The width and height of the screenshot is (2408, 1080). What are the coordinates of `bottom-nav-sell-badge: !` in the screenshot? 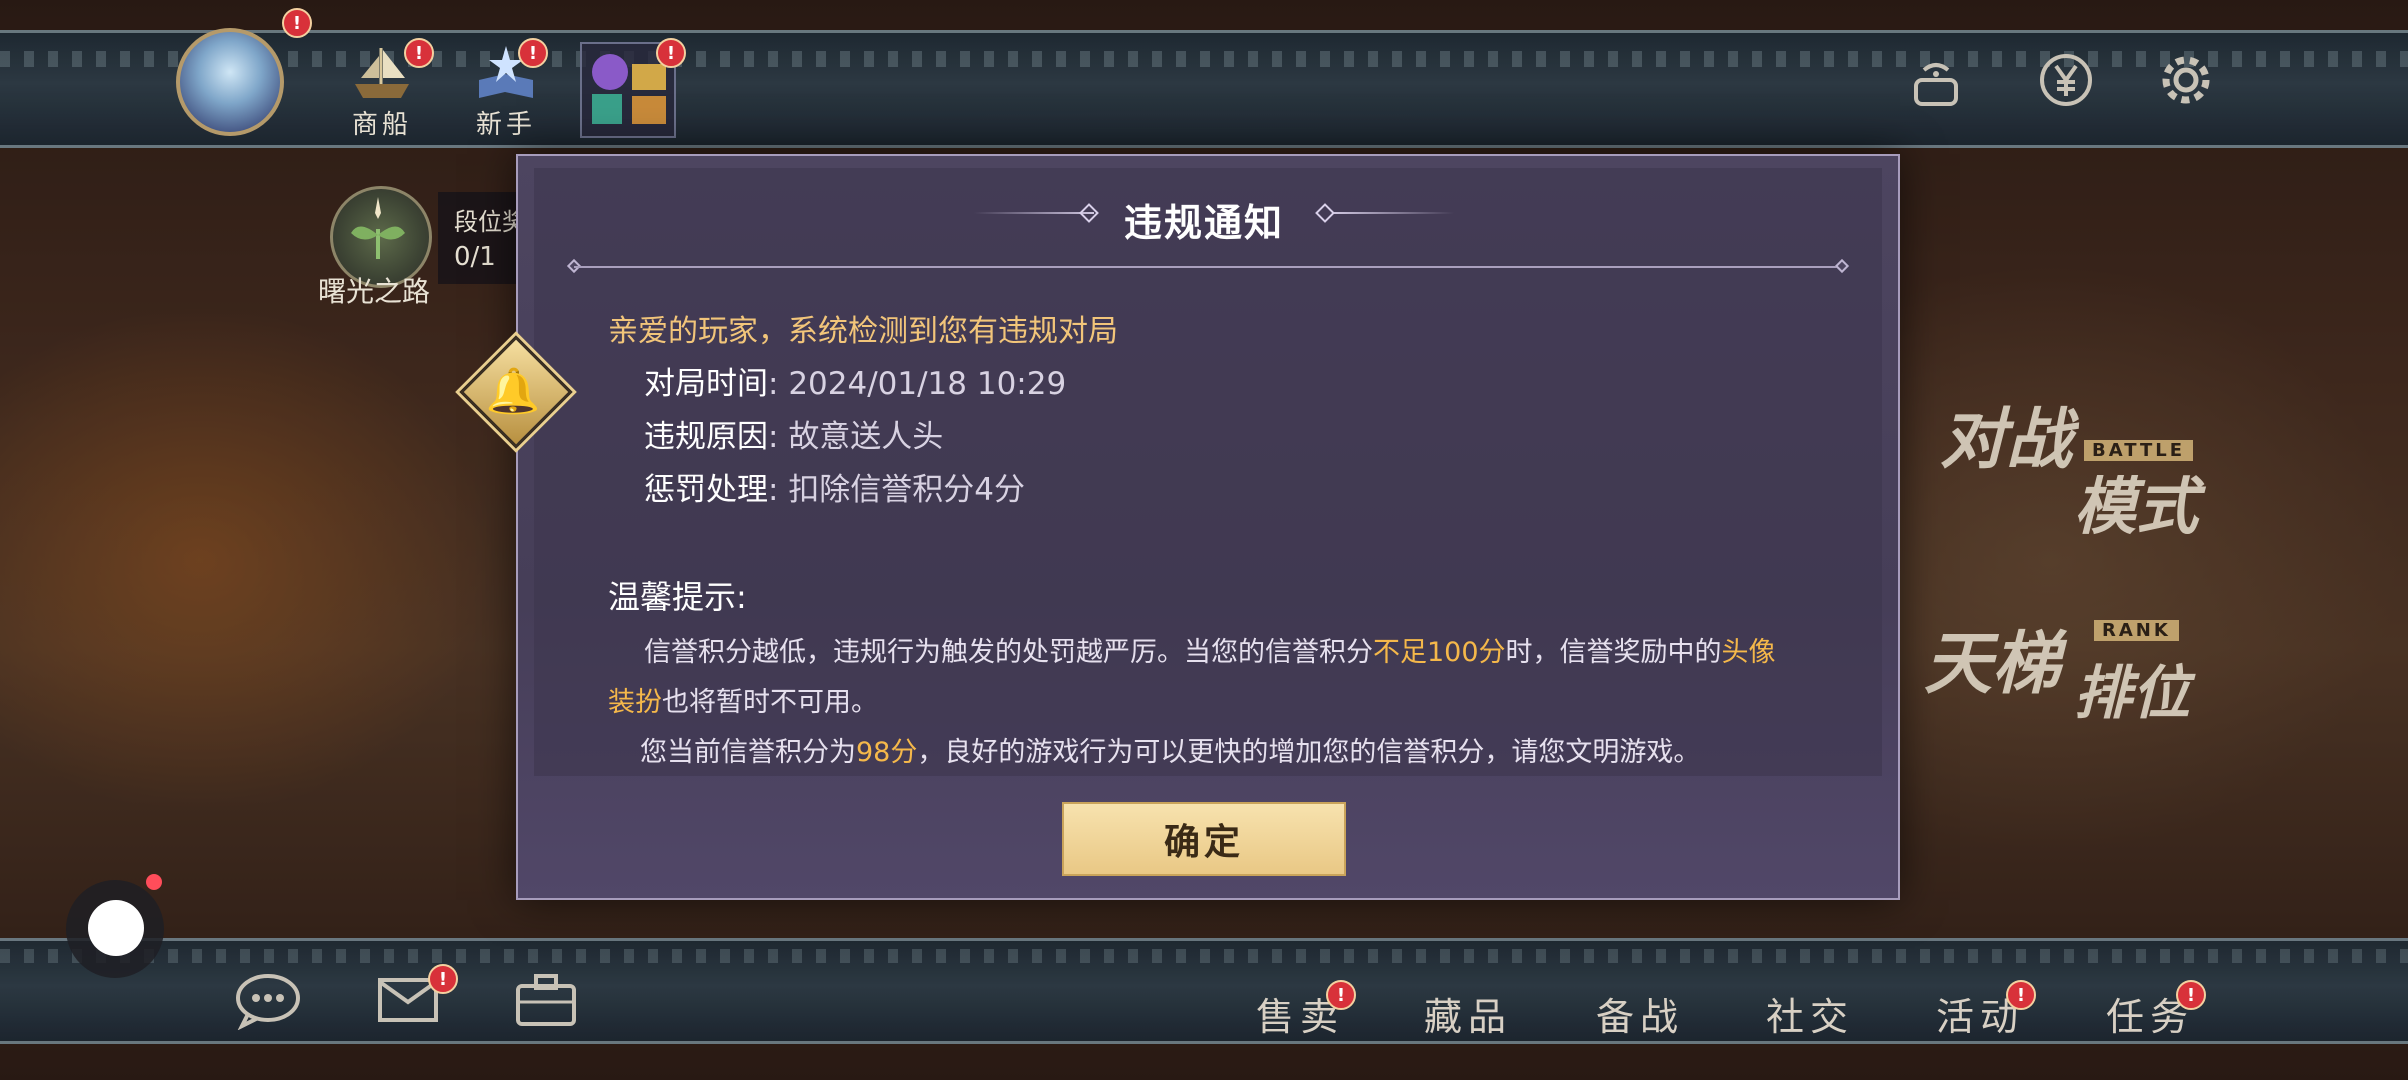 It's located at (1341, 995).